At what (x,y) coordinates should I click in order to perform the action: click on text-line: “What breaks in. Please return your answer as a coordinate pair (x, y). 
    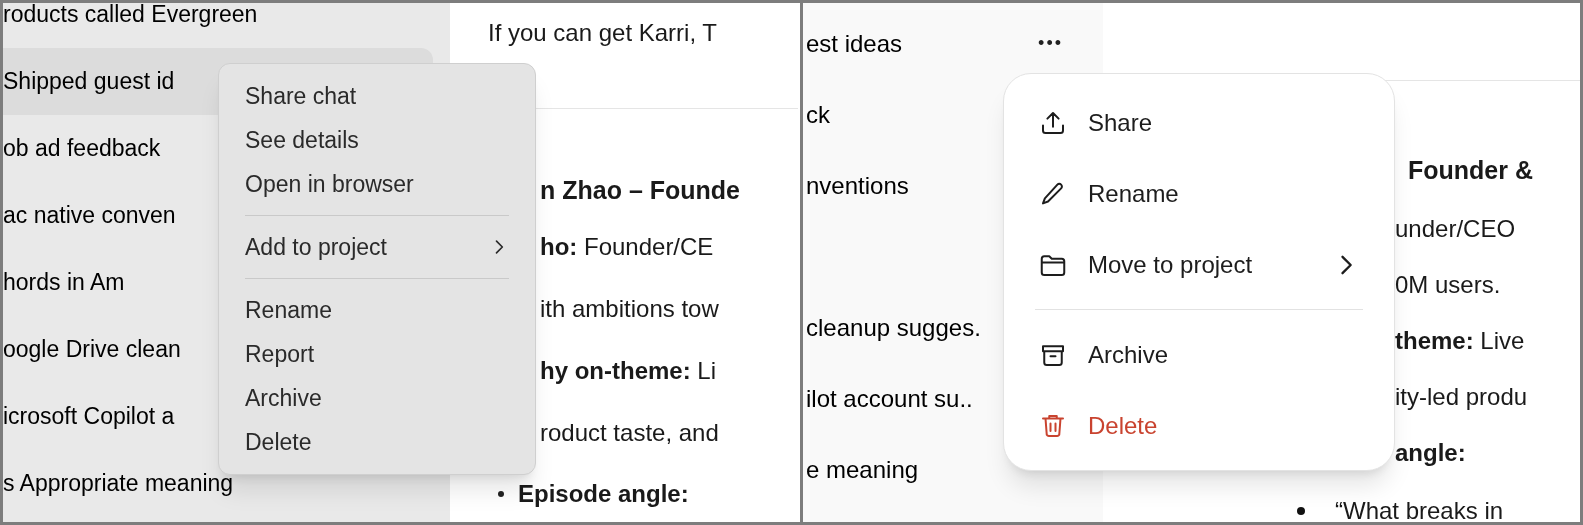
    Looking at the image, I should click on (1419, 509).